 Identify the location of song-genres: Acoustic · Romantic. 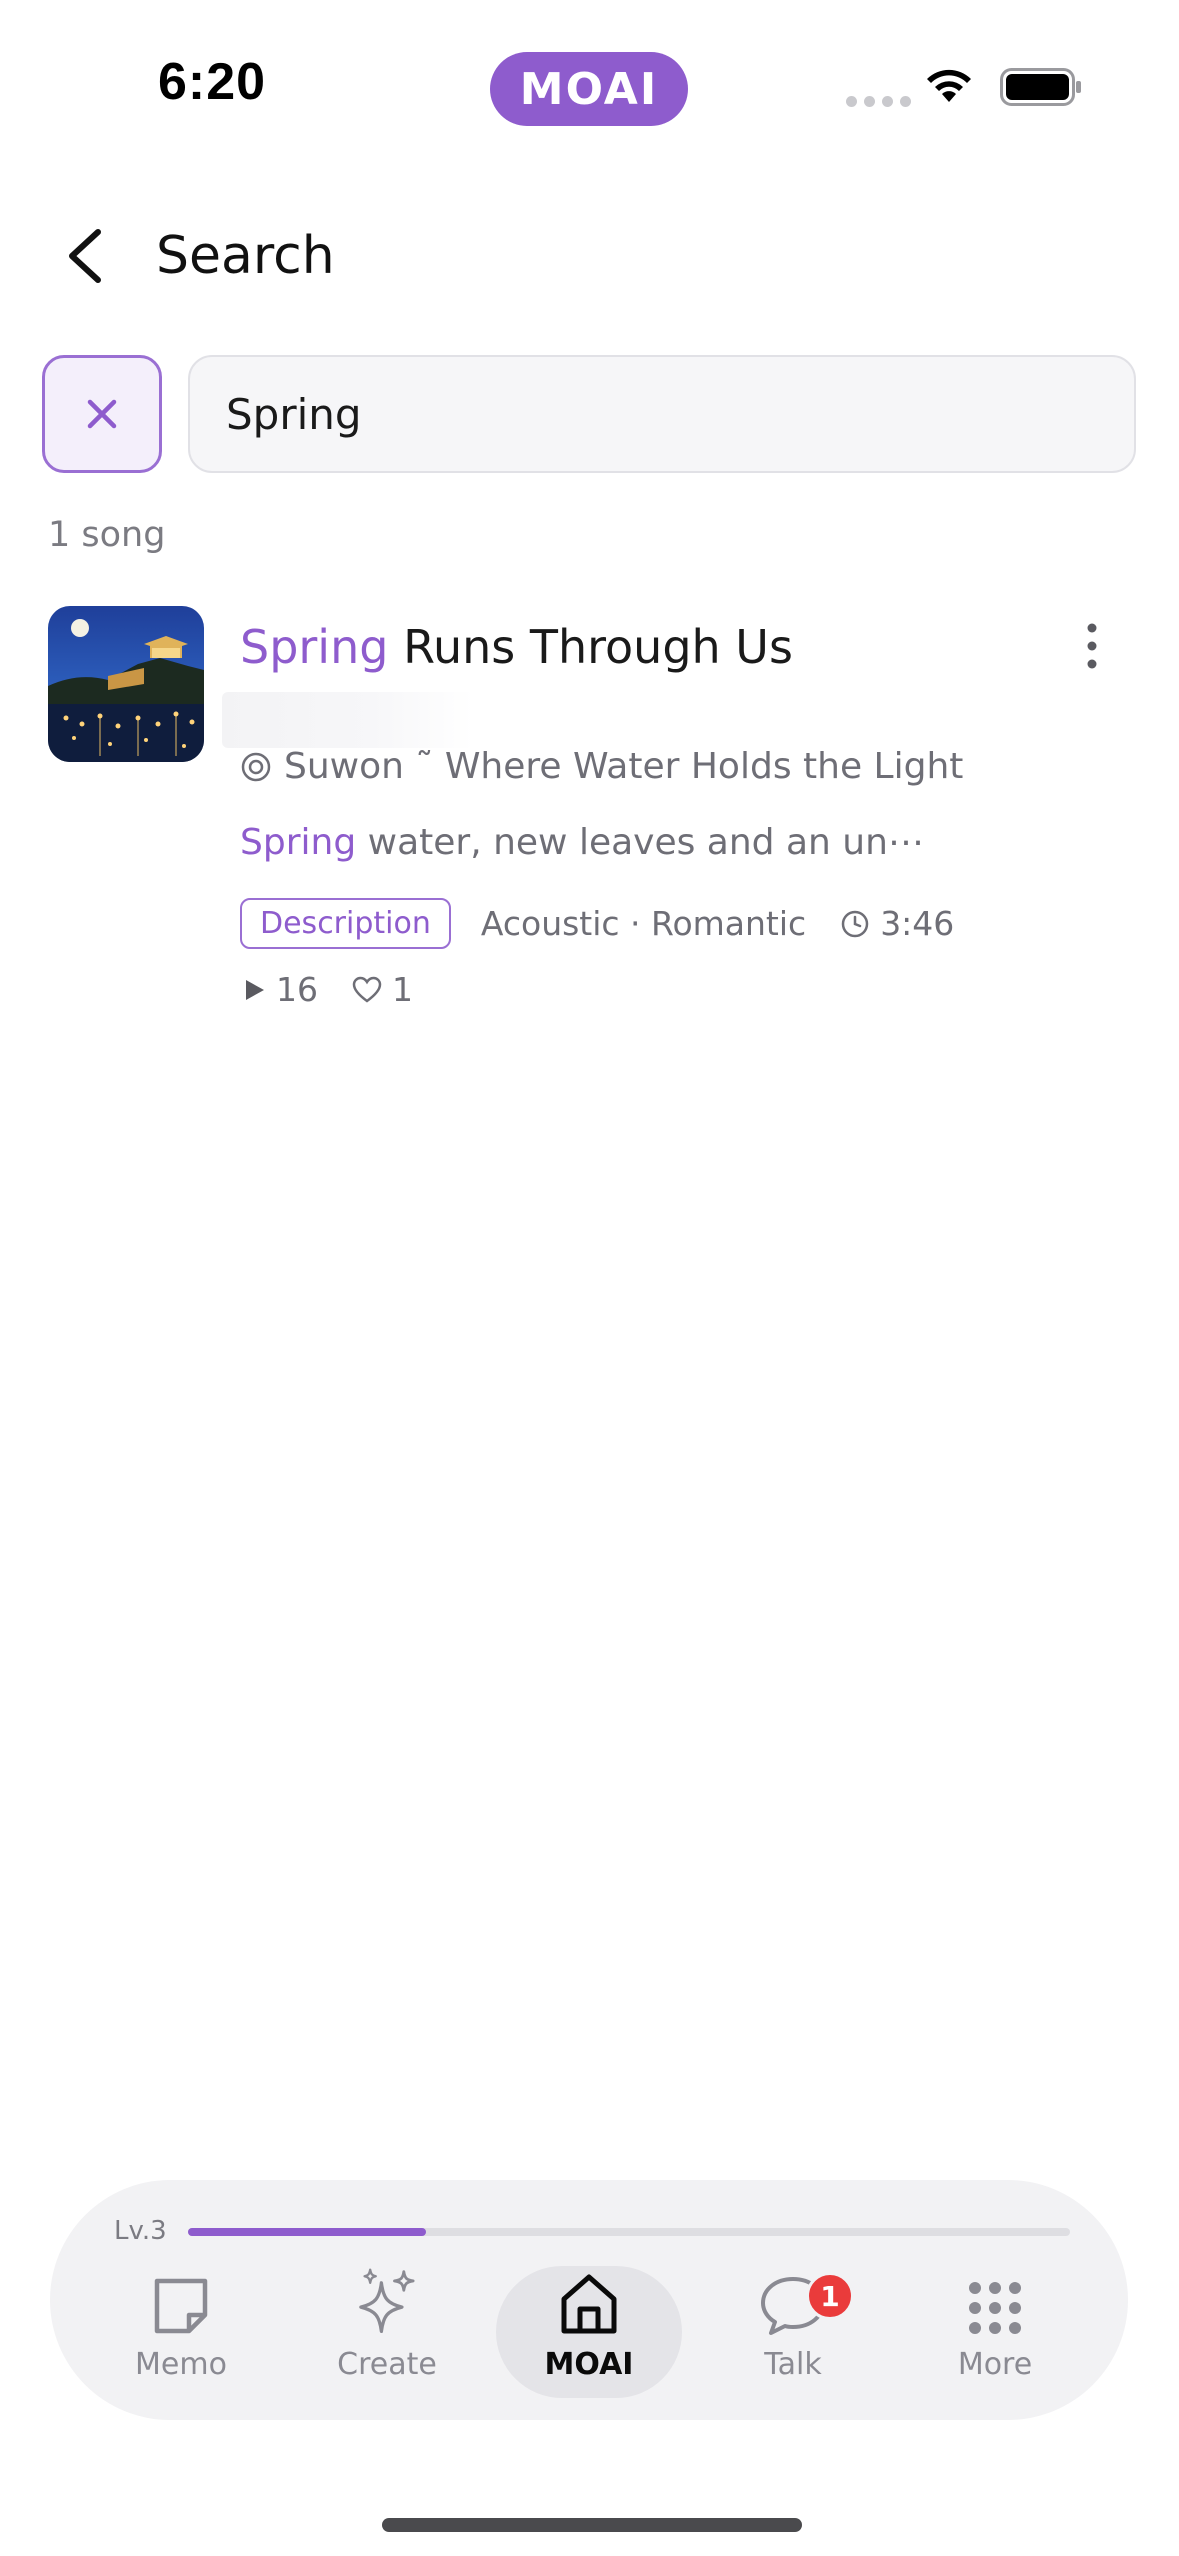
(643, 923).